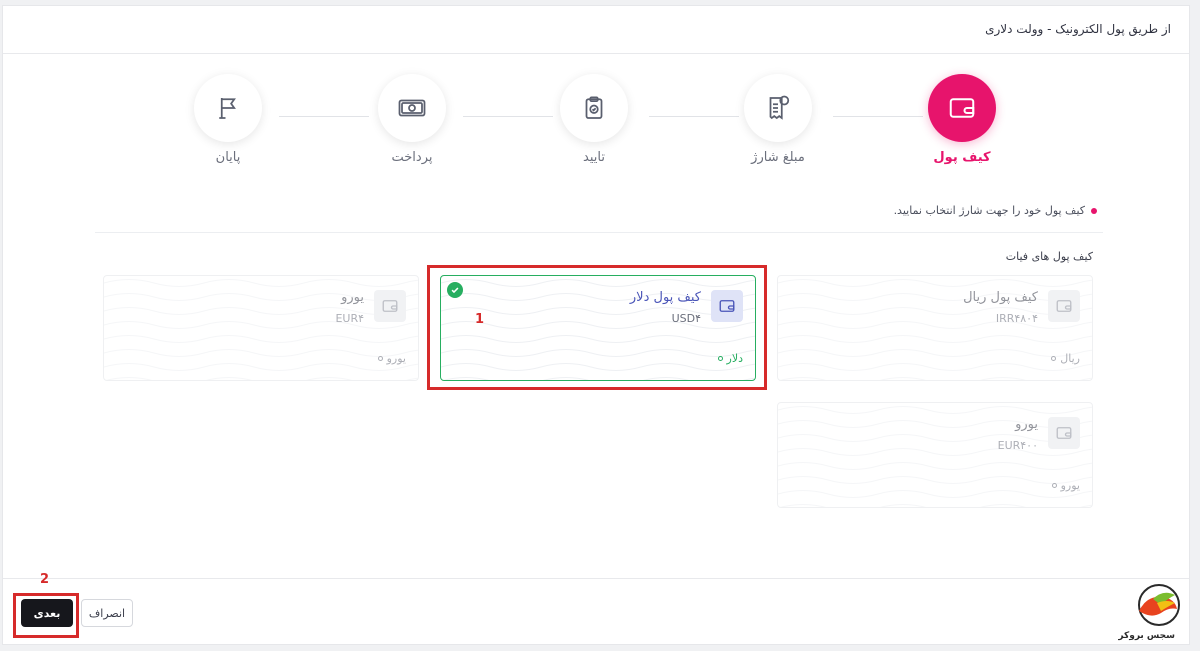 The height and width of the screenshot is (651, 1200). Describe the element at coordinates (228, 157) in the screenshot. I see `step-label: پایان` at that location.